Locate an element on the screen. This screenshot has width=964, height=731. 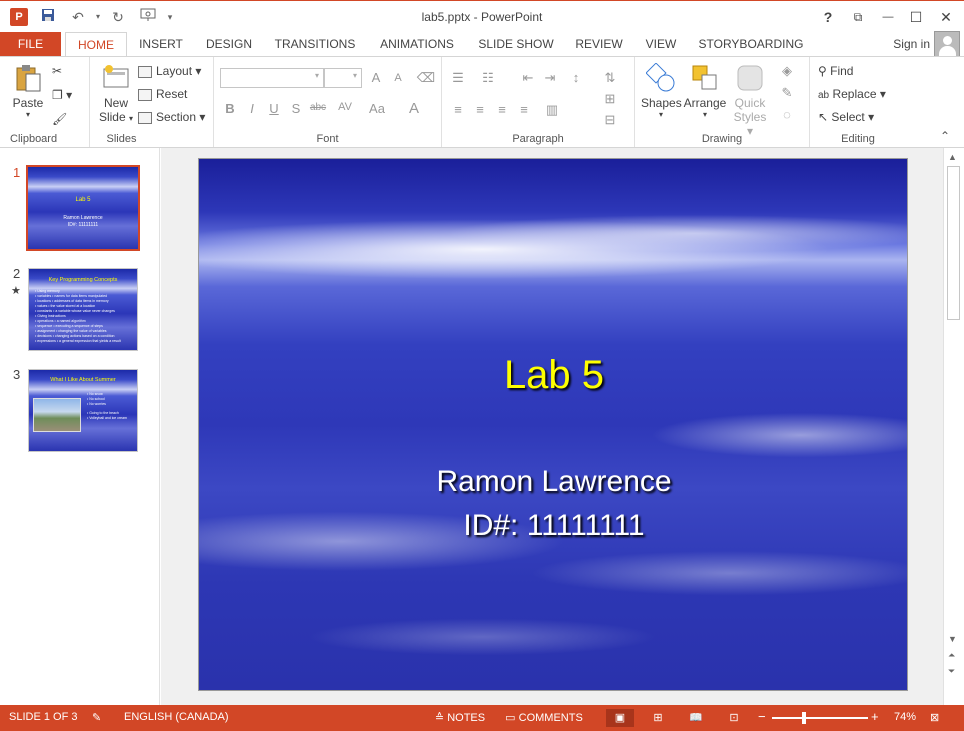
columns-icon: ▥ is located at coordinates (552, 110).